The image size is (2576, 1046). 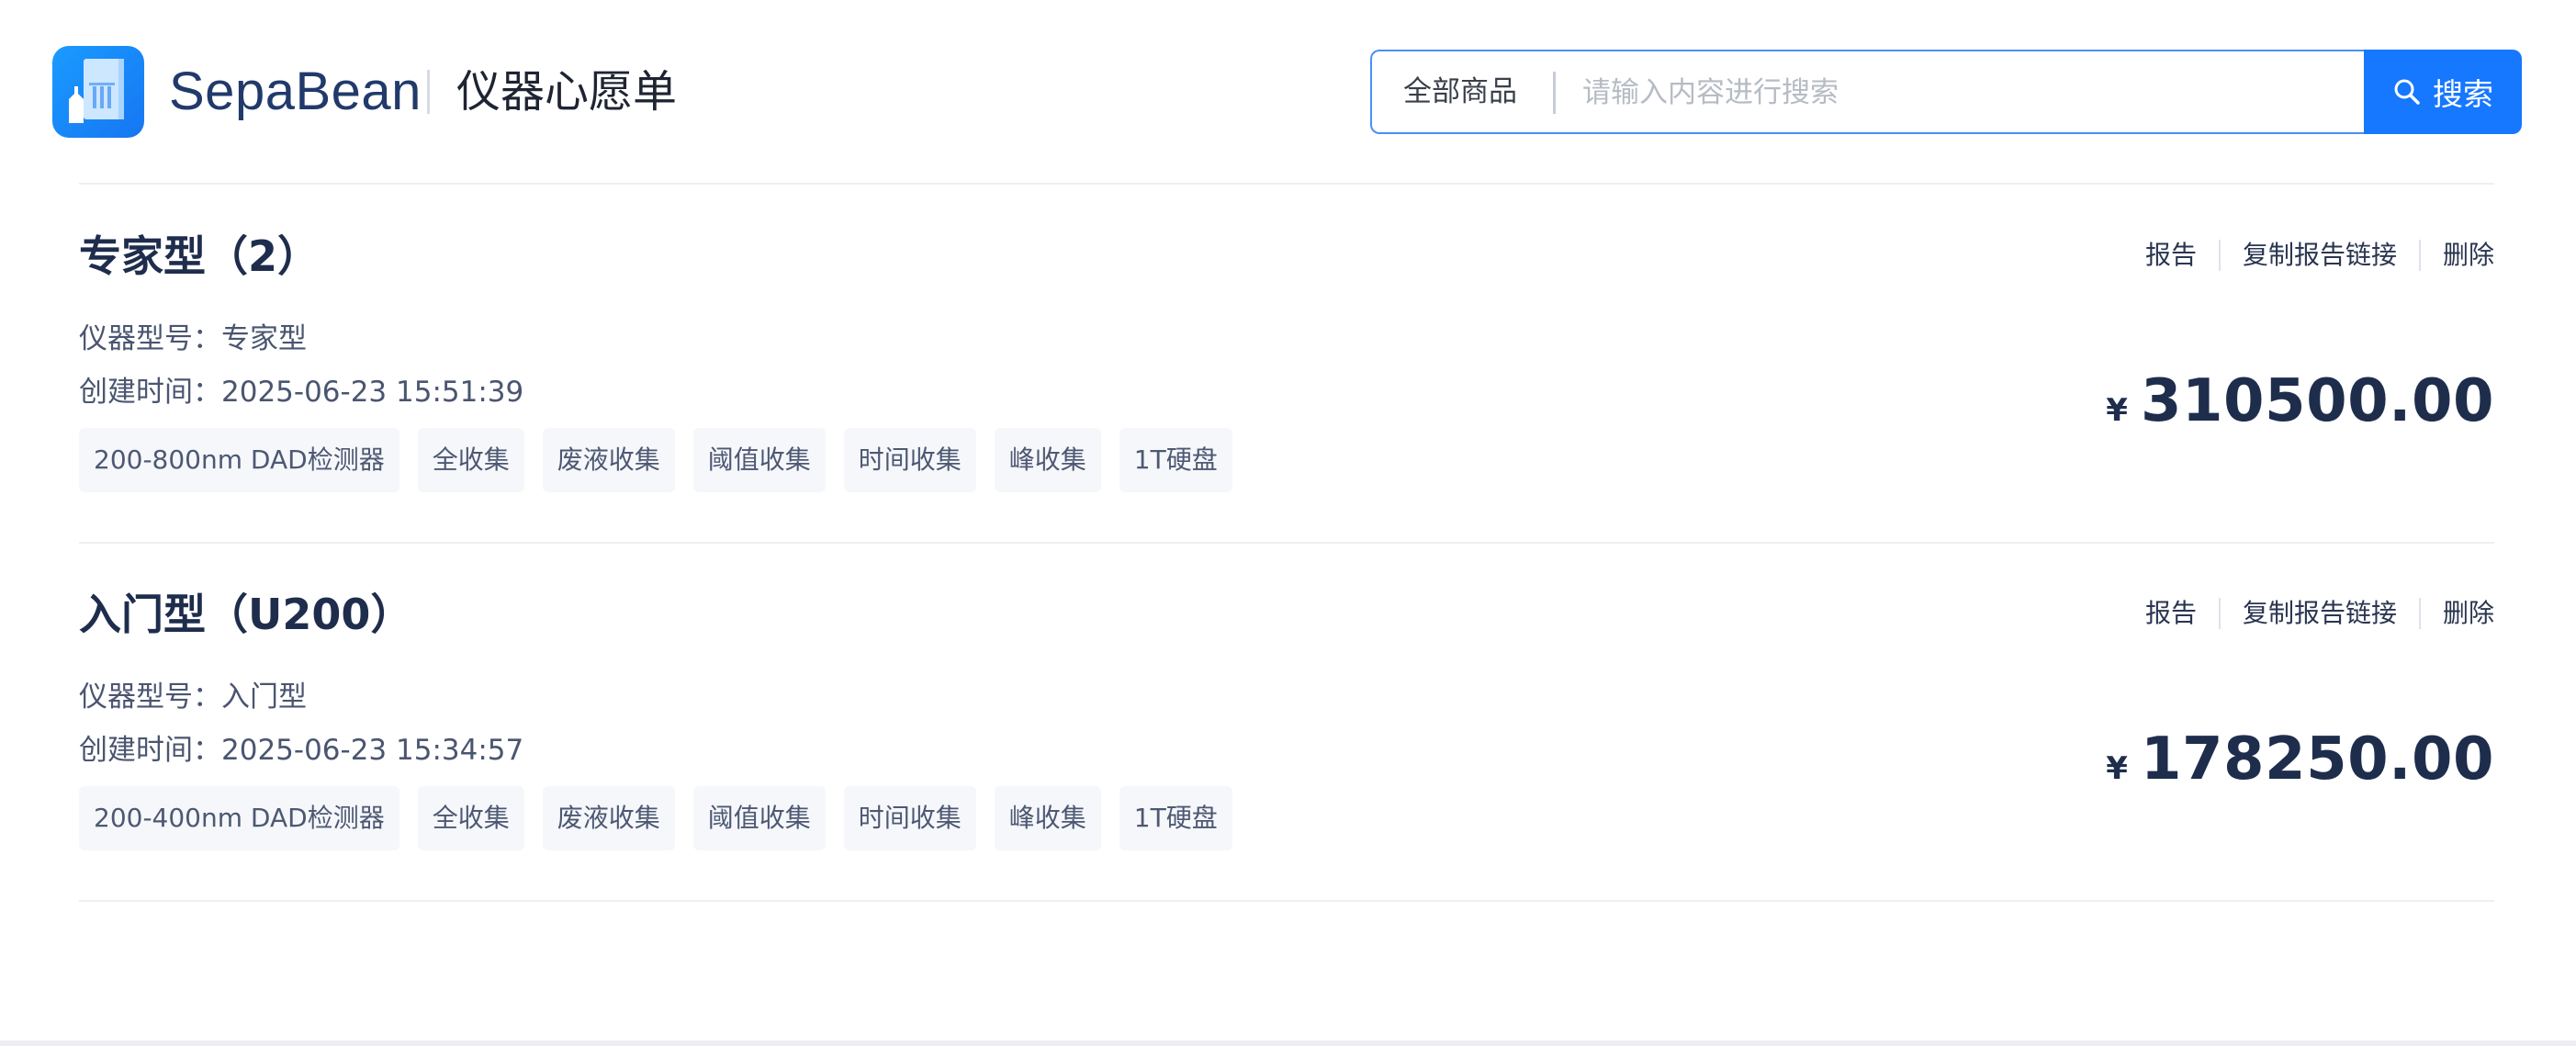 I want to click on search-bar: 全部商品, so click(x=1867, y=92).